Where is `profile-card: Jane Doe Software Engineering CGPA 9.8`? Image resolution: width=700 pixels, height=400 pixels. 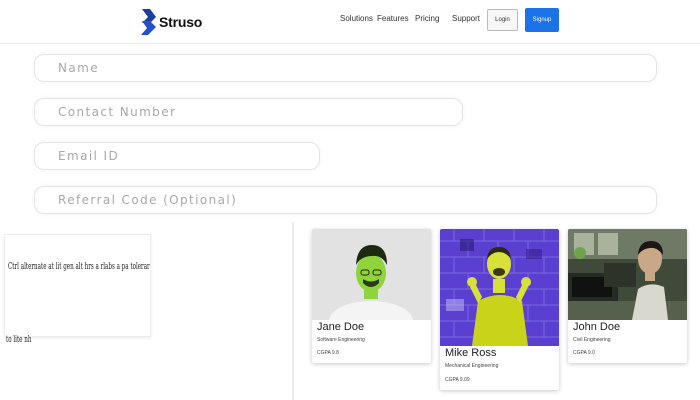 profile-card: Jane Doe Software Engineering CGPA 9.8 is located at coordinates (371, 296).